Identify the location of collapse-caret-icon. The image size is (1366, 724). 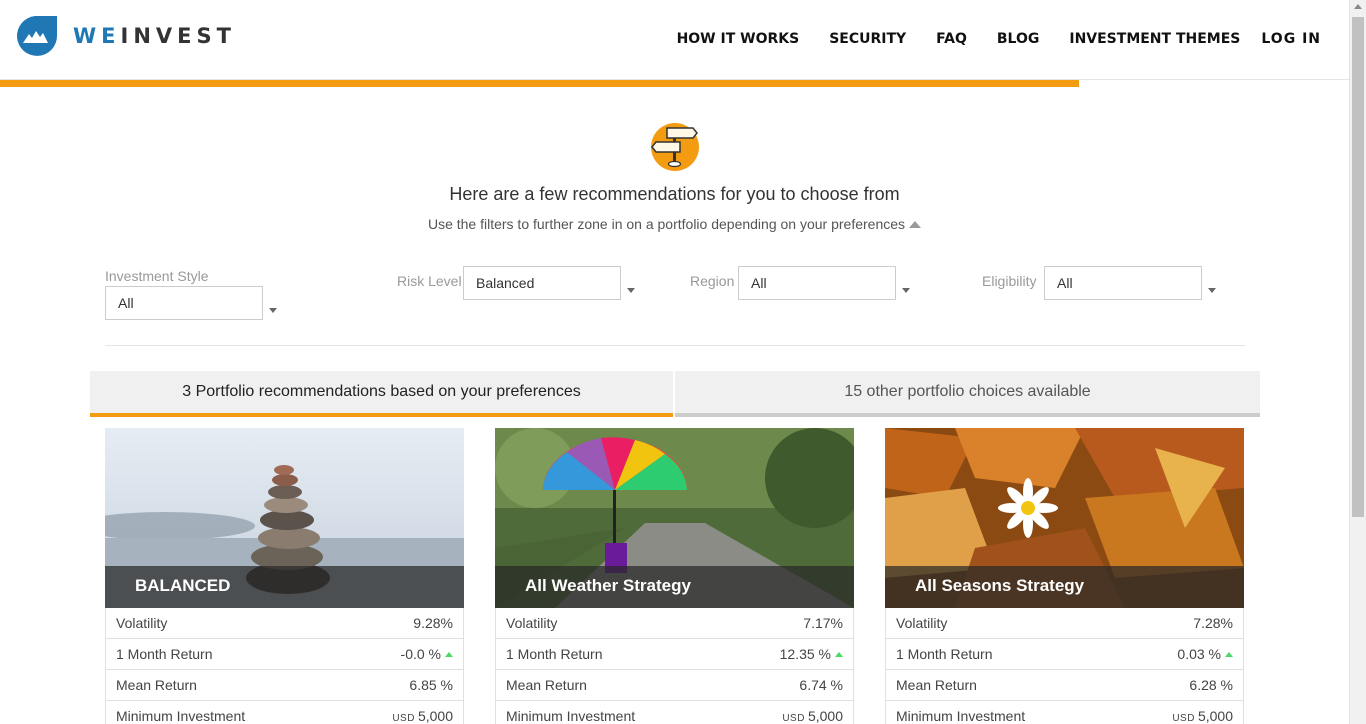
(915, 224).